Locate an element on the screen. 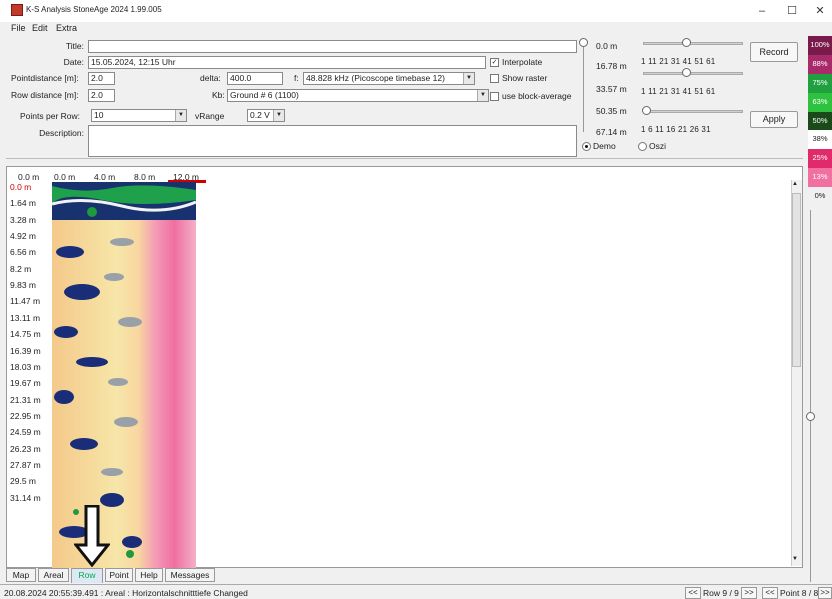 This screenshot has height=599, width=832. vrange-label: vRange is located at coordinates (210, 116).